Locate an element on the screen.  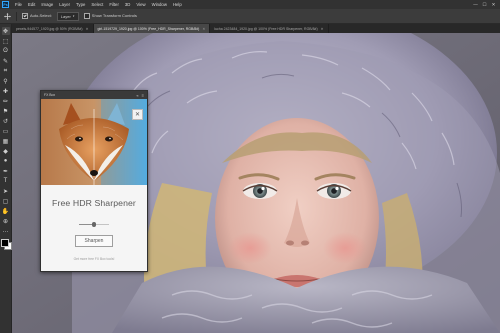
pen-tool-icon: ✒ is located at coordinates (6, 171).